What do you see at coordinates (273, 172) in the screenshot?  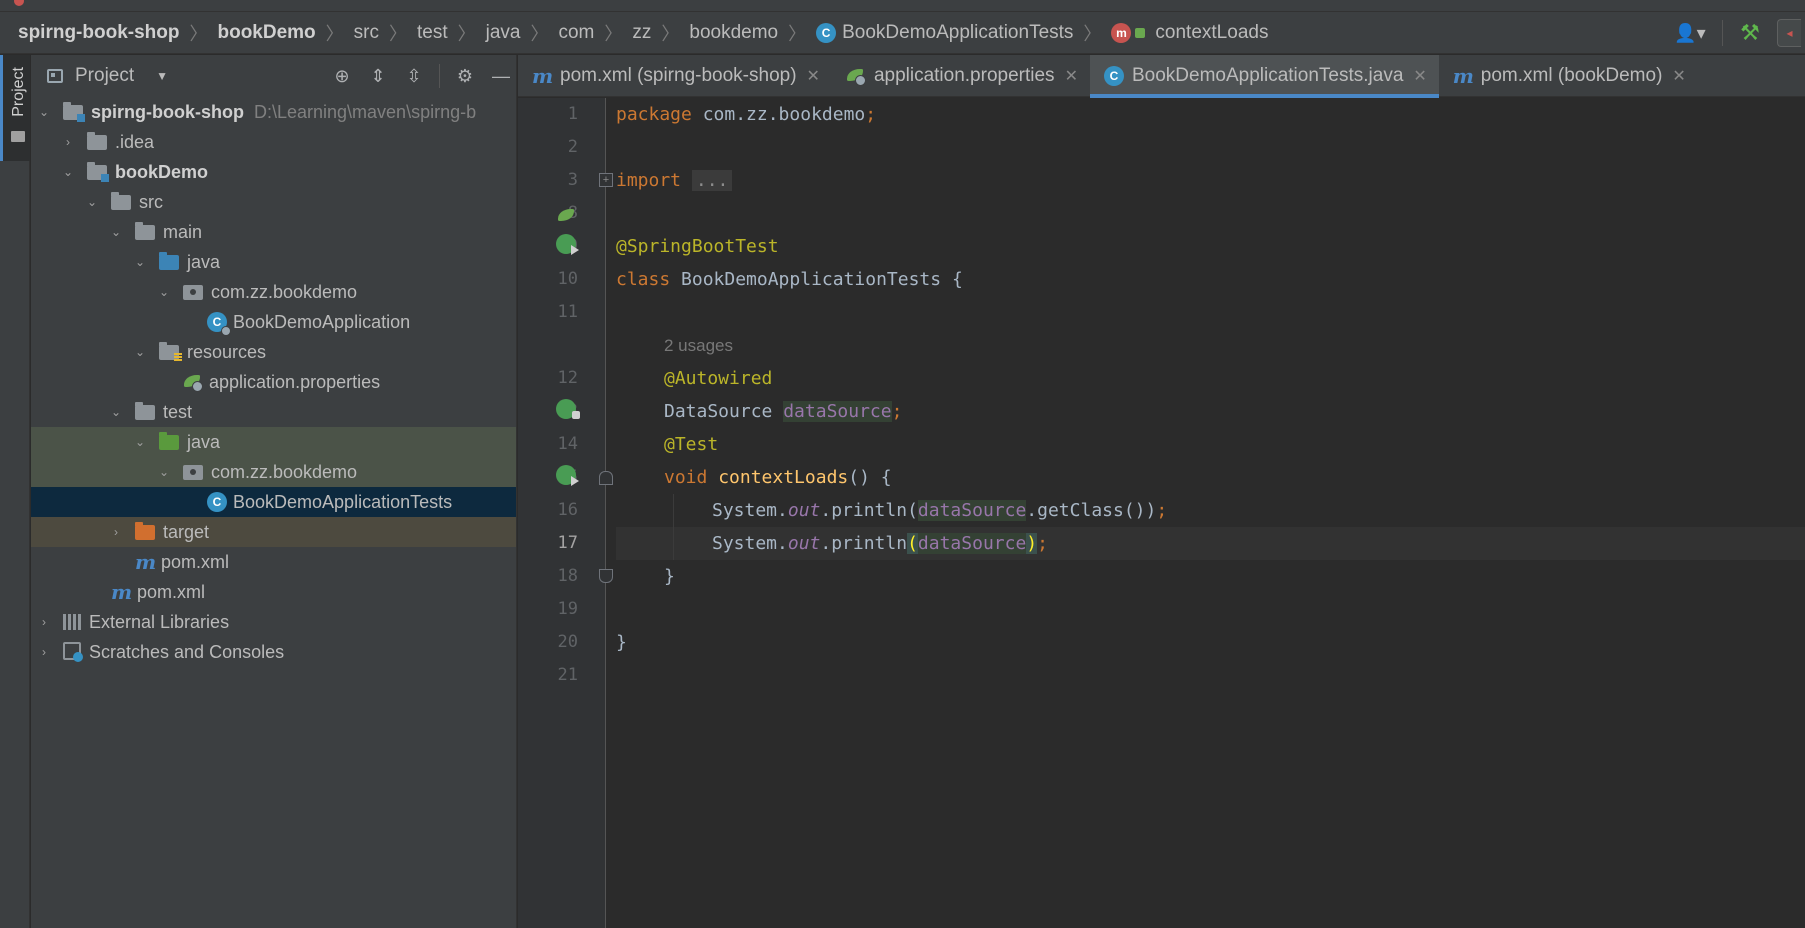 I see `tree-item-bookdemo: ⌄ bookDemo` at bounding box center [273, 172].